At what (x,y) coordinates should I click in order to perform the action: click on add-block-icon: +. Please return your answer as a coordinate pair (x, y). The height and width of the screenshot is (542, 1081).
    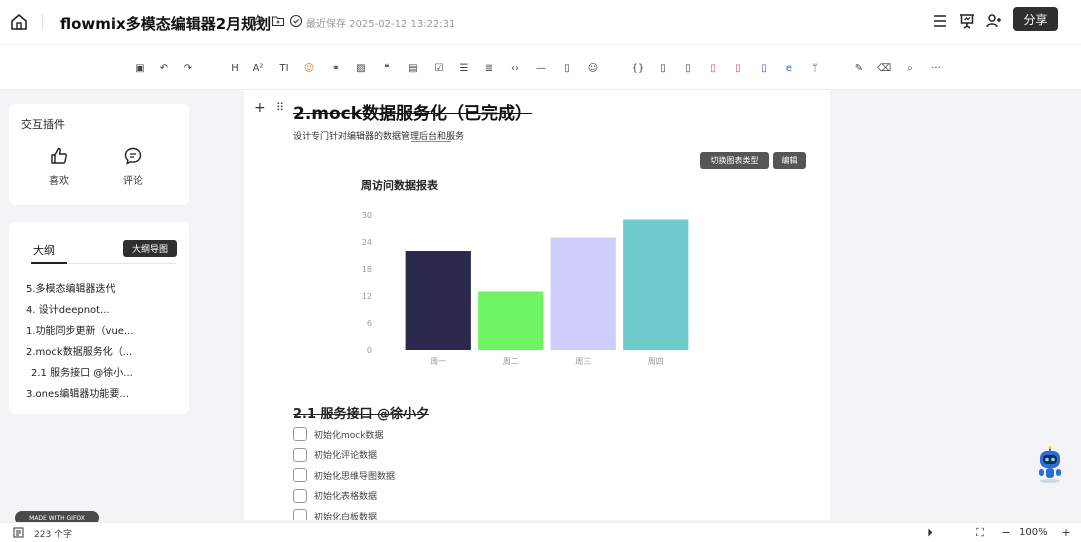
    Looking at the image, I should click on (260, 108).